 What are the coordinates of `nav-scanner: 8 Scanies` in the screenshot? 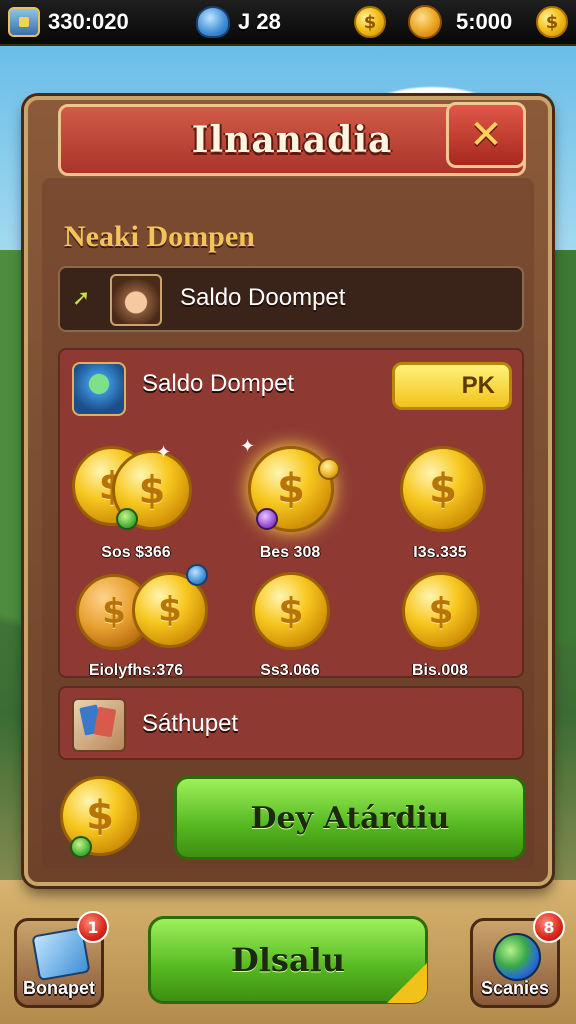 It's located at (517, 959).